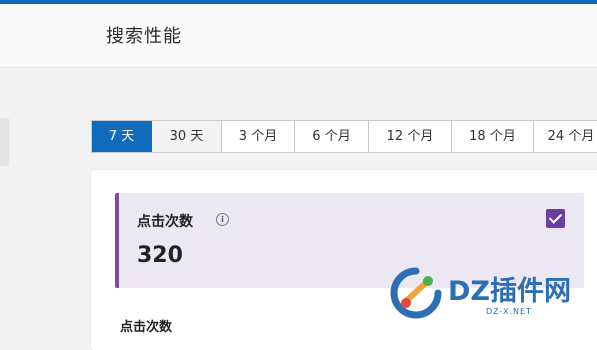 This screenshot has width=597, height=350. What do you see at coordinates (332, 136) in the screenshot?
I see `tab-6-months: 6 个月` at bounding box center [332, 136].